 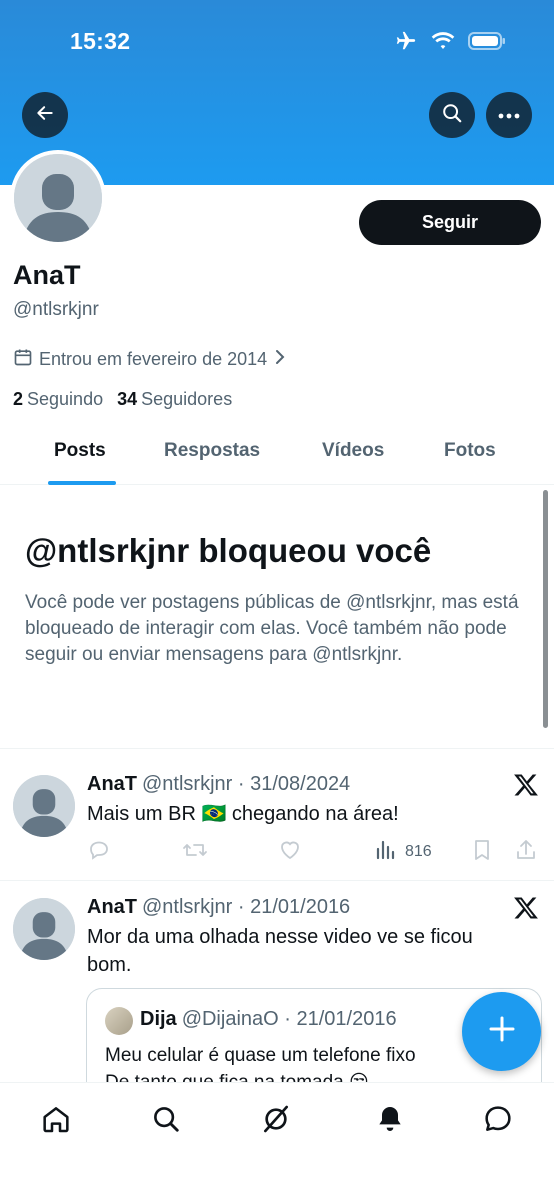 I want to click on nav-explore, so click(x=166, y=1121).